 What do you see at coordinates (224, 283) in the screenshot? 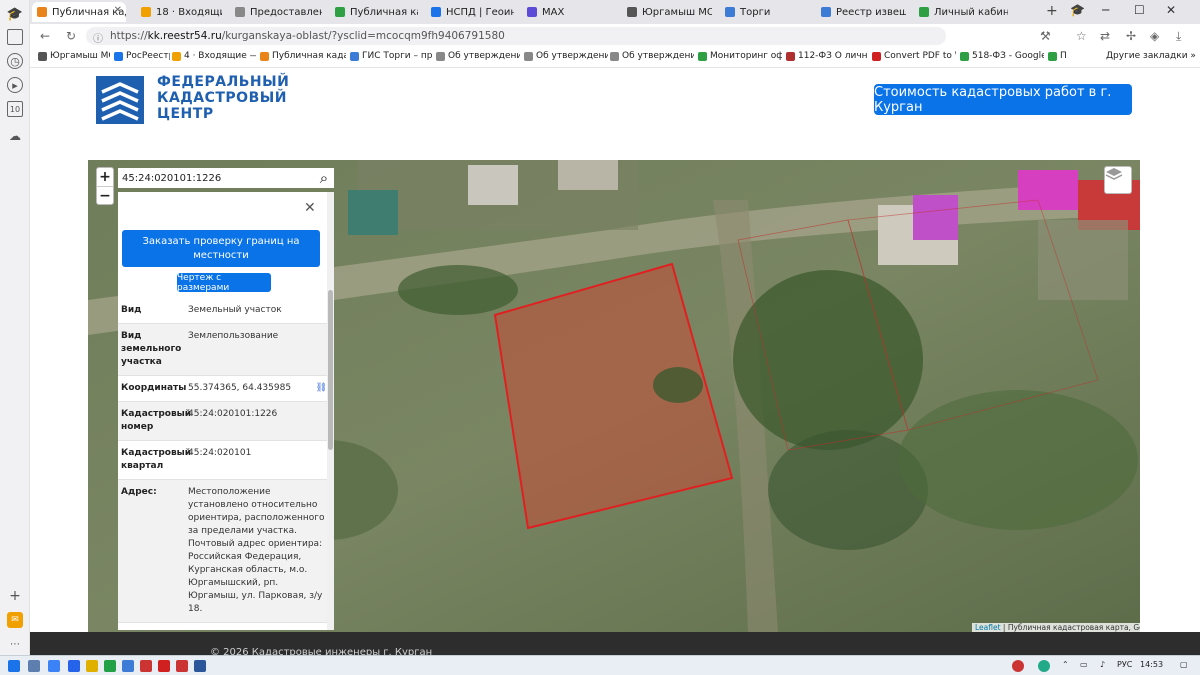
I see `dimensions-drawing-button: Чертеж с размерами` at bounding box center [224, 283].